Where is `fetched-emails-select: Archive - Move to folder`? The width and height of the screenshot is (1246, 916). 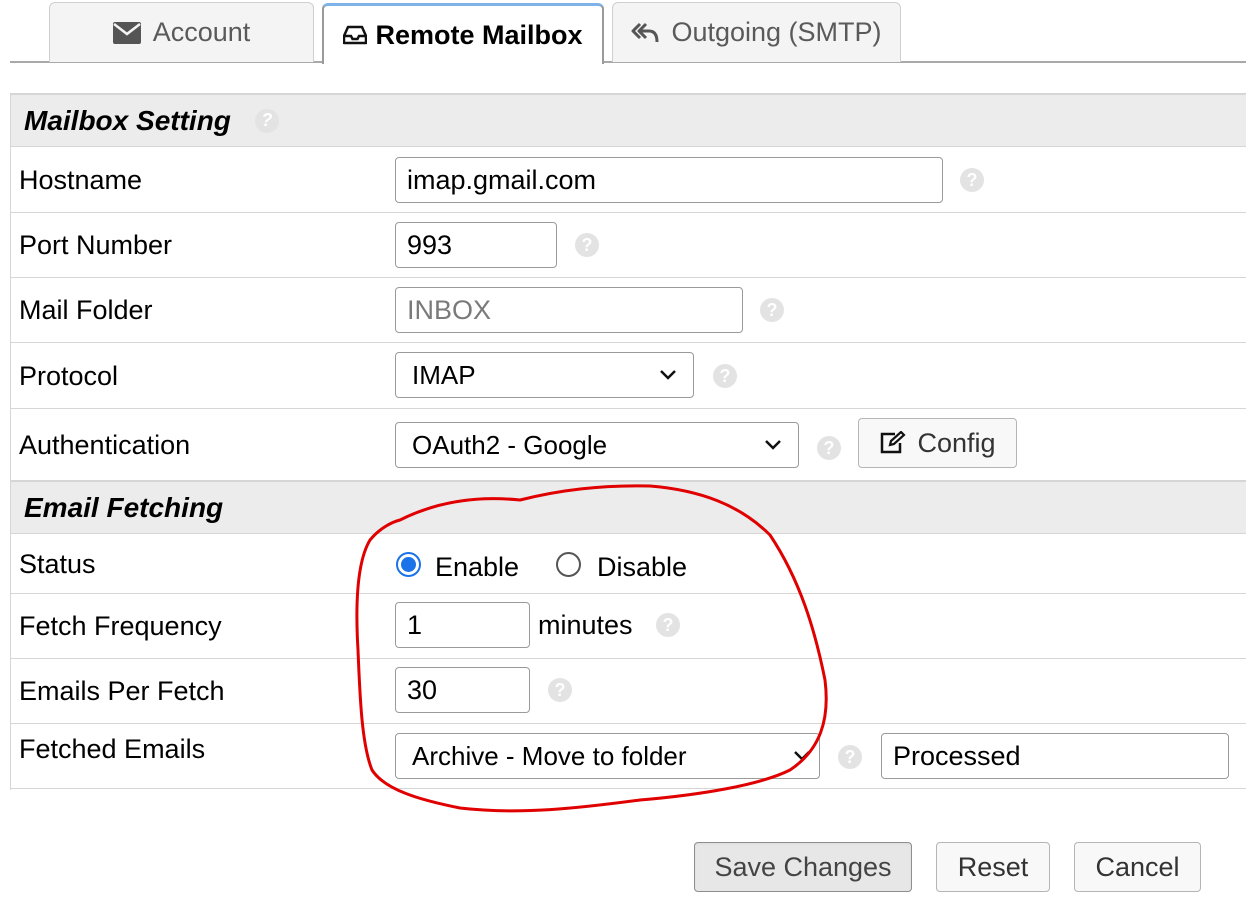
fetched-emails-select: Archive - Move to folder is located at coordinates (607, 756).